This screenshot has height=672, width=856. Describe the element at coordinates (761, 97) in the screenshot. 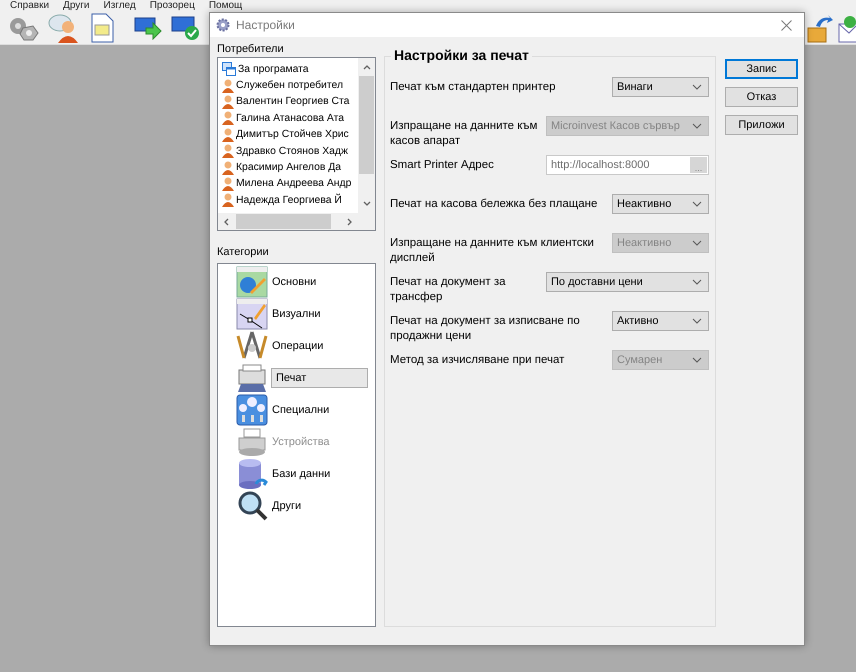

I see `dialog-button: Отказ` at that location.